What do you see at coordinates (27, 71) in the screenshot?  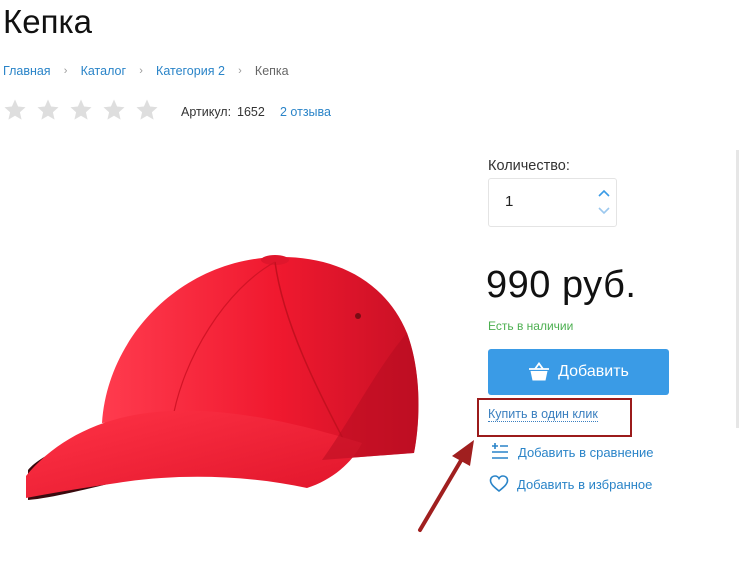 I see `breadcrumb-item-home: Главная` at bounding box center [27, 71].